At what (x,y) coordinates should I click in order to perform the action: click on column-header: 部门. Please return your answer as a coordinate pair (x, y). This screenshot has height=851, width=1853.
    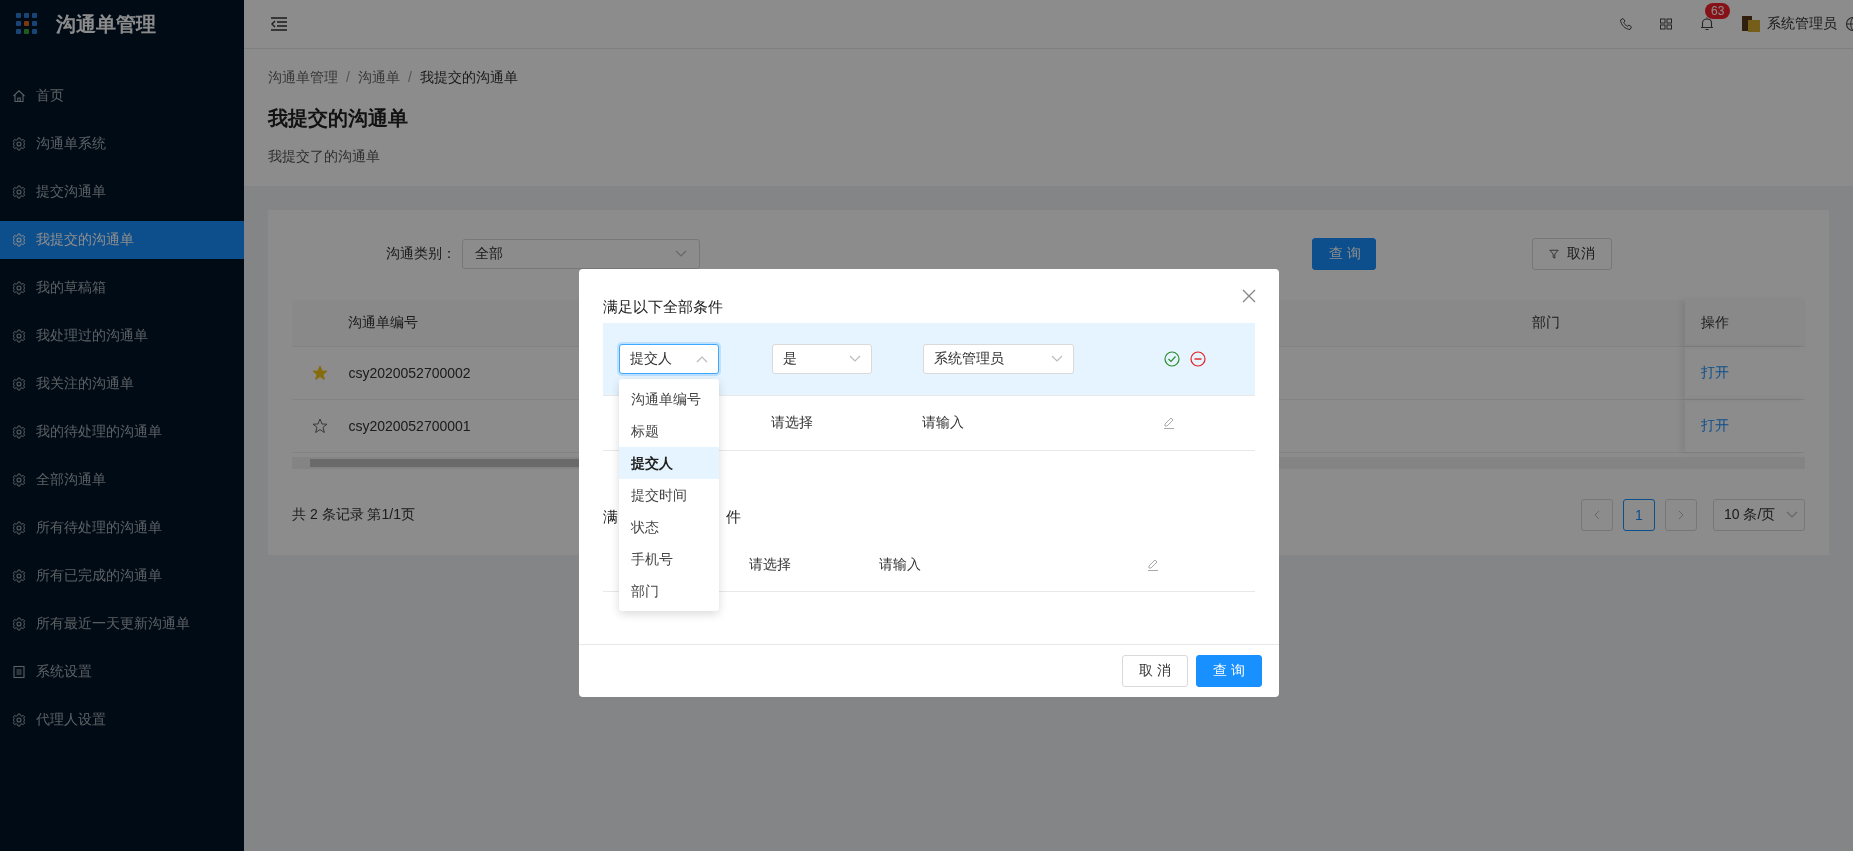
    Looking at the image, I should click on (1545, 322).